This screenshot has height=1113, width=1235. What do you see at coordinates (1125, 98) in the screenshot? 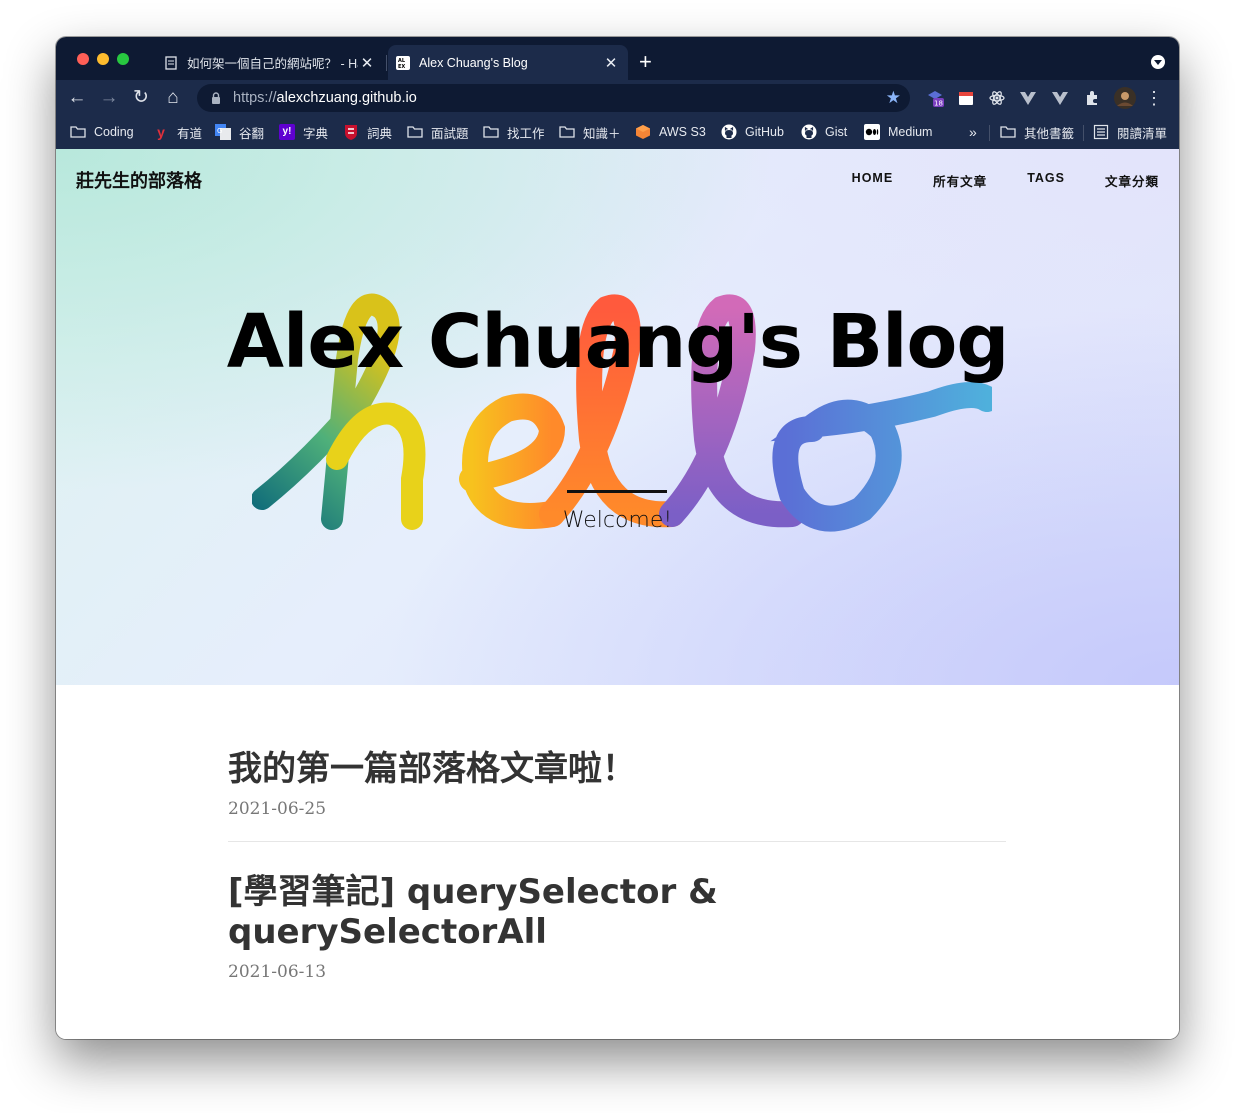
I see `profile-avatar` at bounding box center [1125, 98].